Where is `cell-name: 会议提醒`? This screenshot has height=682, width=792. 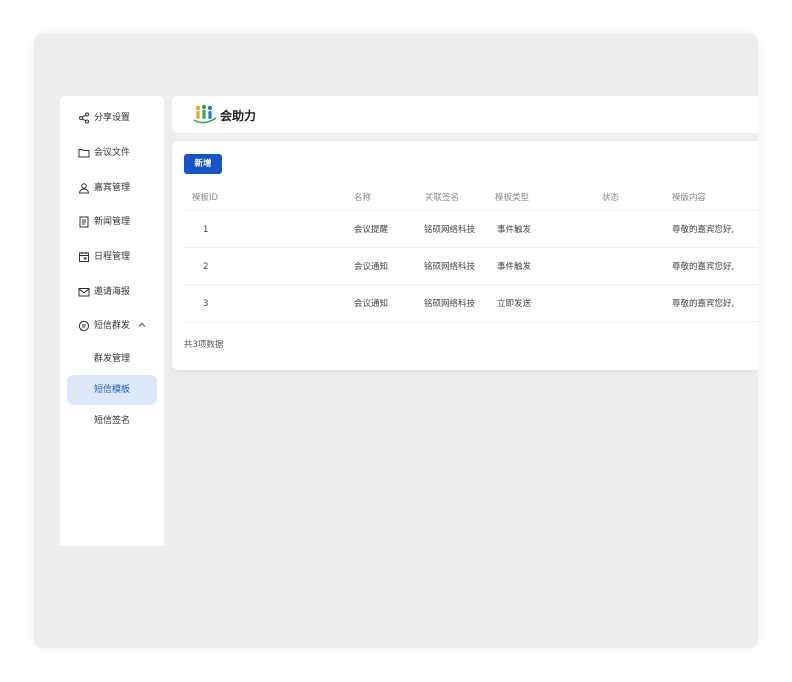
cell-name: 会议提醒 is located at coordinates (371, 230).